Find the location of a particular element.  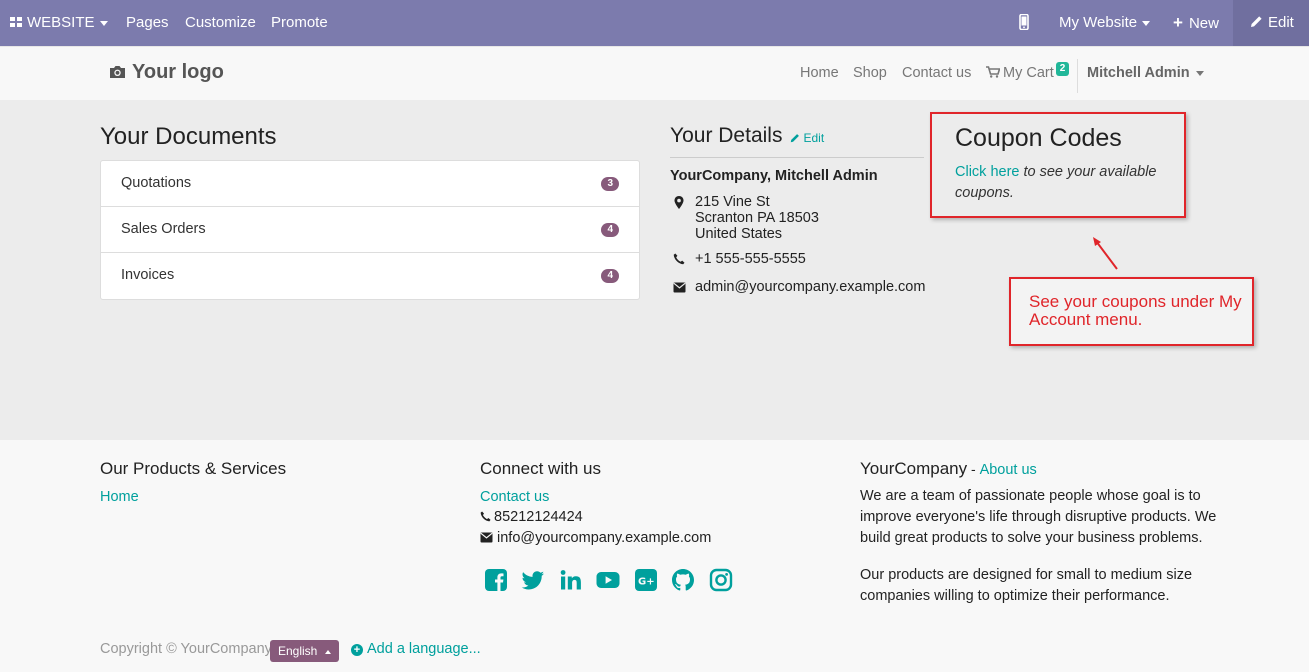

nav-my-cart: My Cart 2 is located at coordinates (1028, 74).